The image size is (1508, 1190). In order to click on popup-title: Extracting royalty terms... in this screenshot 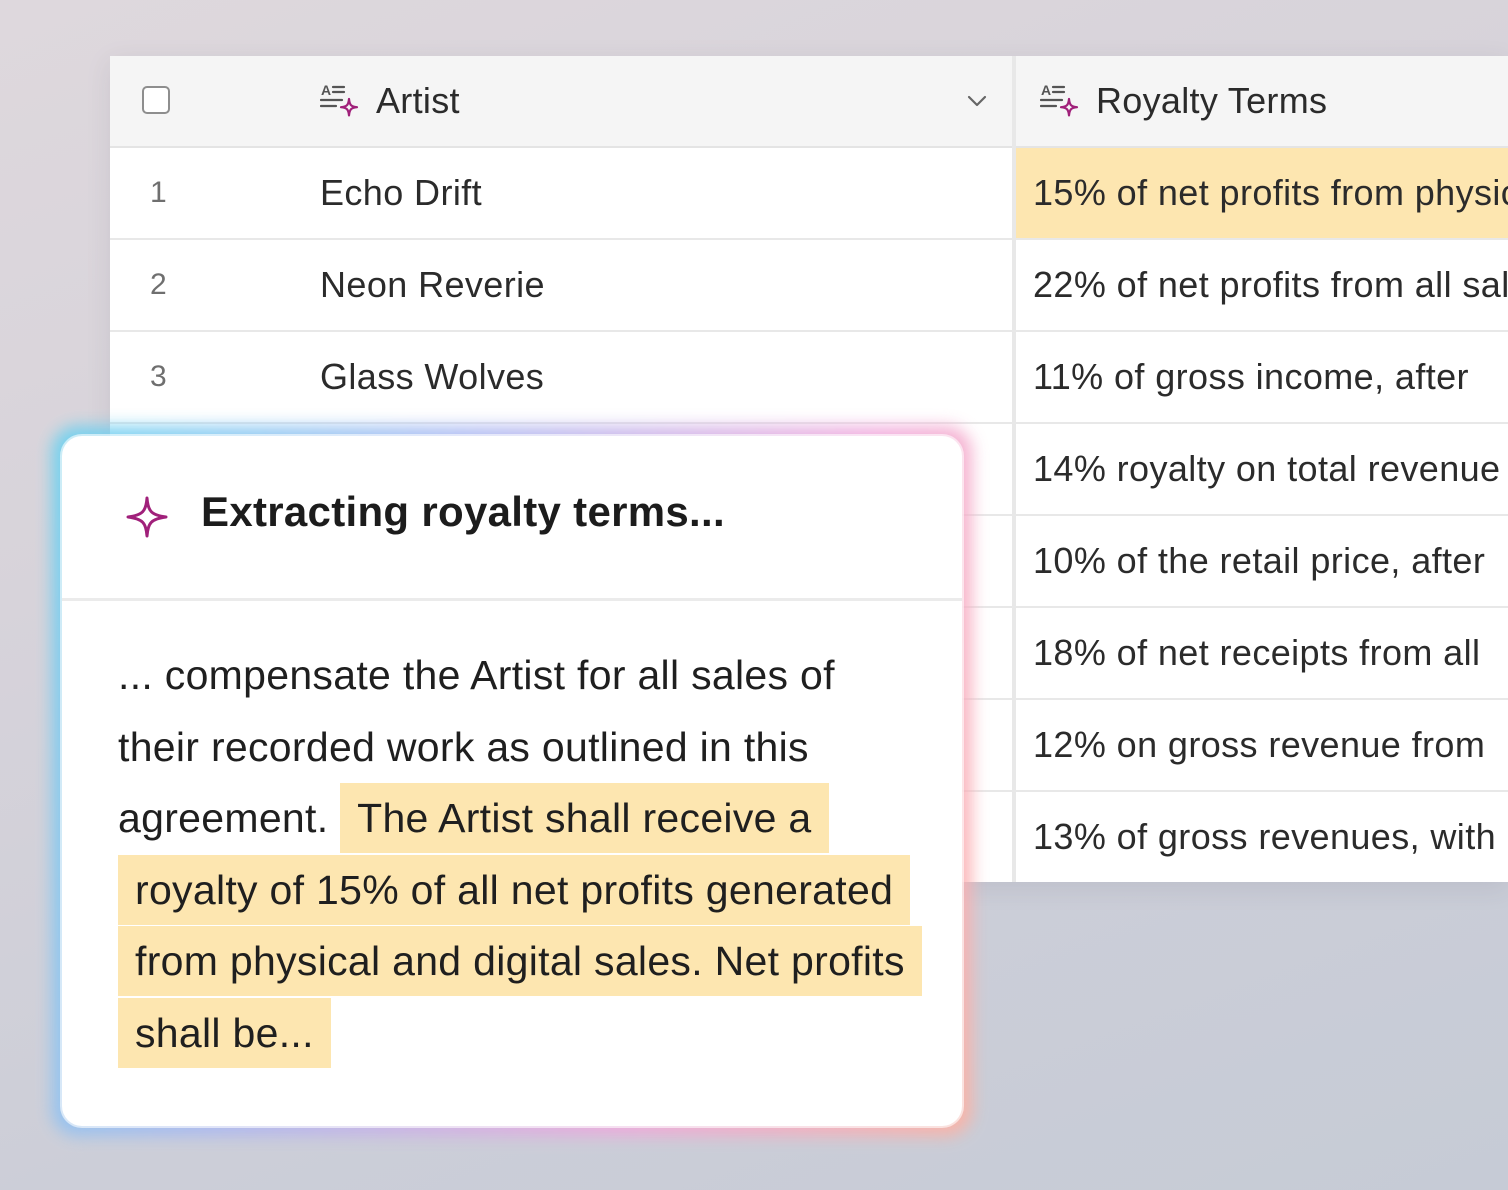, I will do `click(463, 511)`.